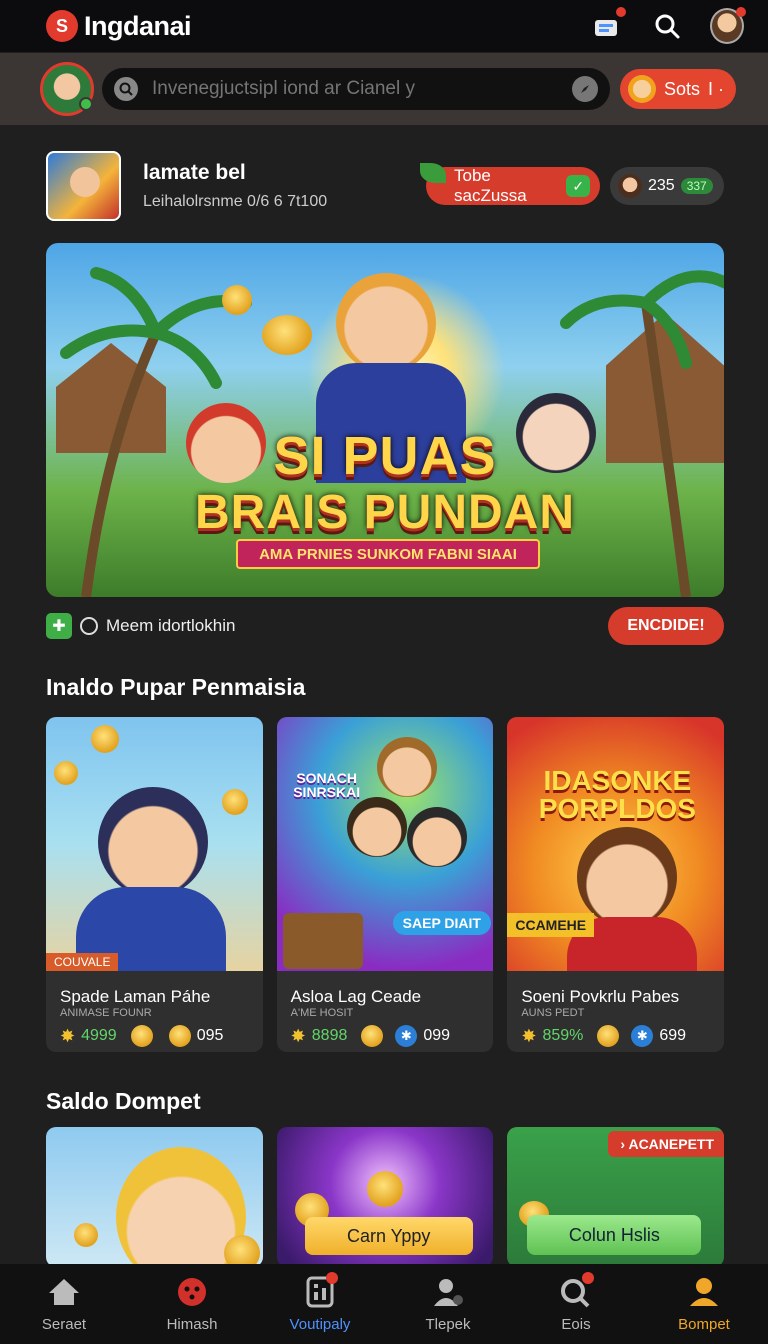  I want to click on nav-item-voutipaly: Voutipaly, so click(320, 1304).